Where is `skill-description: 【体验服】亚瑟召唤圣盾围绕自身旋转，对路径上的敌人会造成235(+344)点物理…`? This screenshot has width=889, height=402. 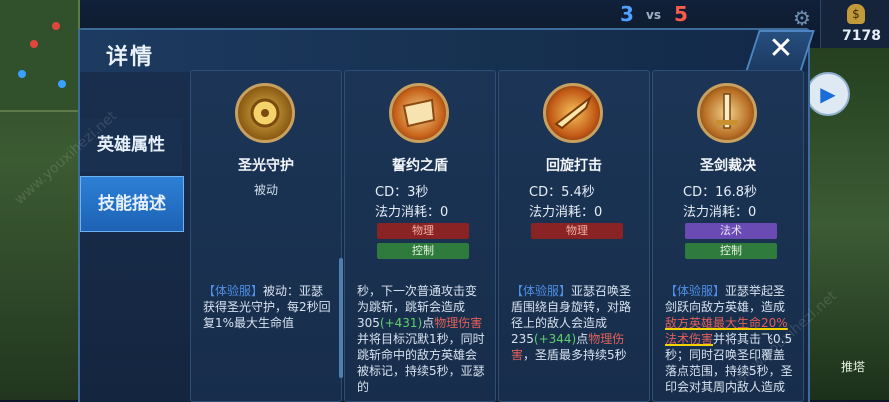
skill-description: 【体验服】亚瑟召唤圣盾围绕自身旋转，对路径上的敌人会造成235(+344)点物理… is located at coordinates (575, 323).